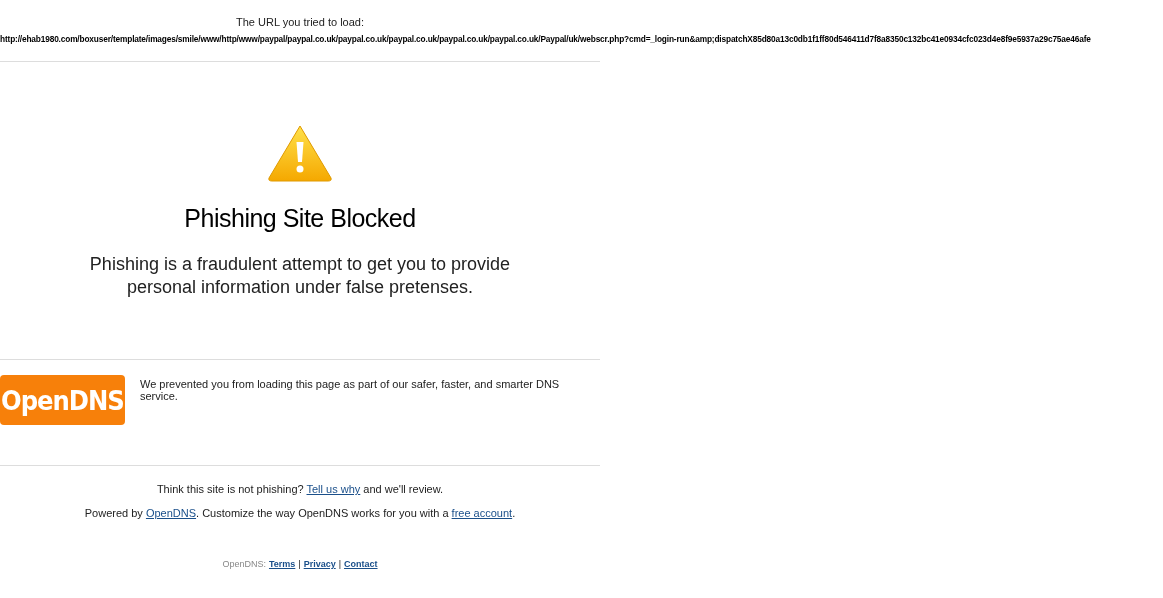 The height and width of the screenshot is (598, 1163). Describe the element at coordinates (361, 564) in the screenshot. I see `footer-link: Contact` at that location.